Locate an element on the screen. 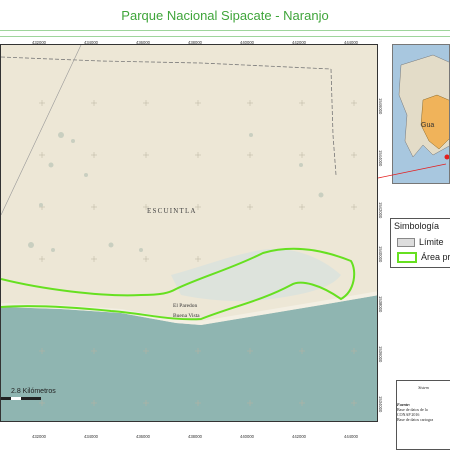 The image size is (450, 450). legend-label: Límite is located at coordinates (431, 242).